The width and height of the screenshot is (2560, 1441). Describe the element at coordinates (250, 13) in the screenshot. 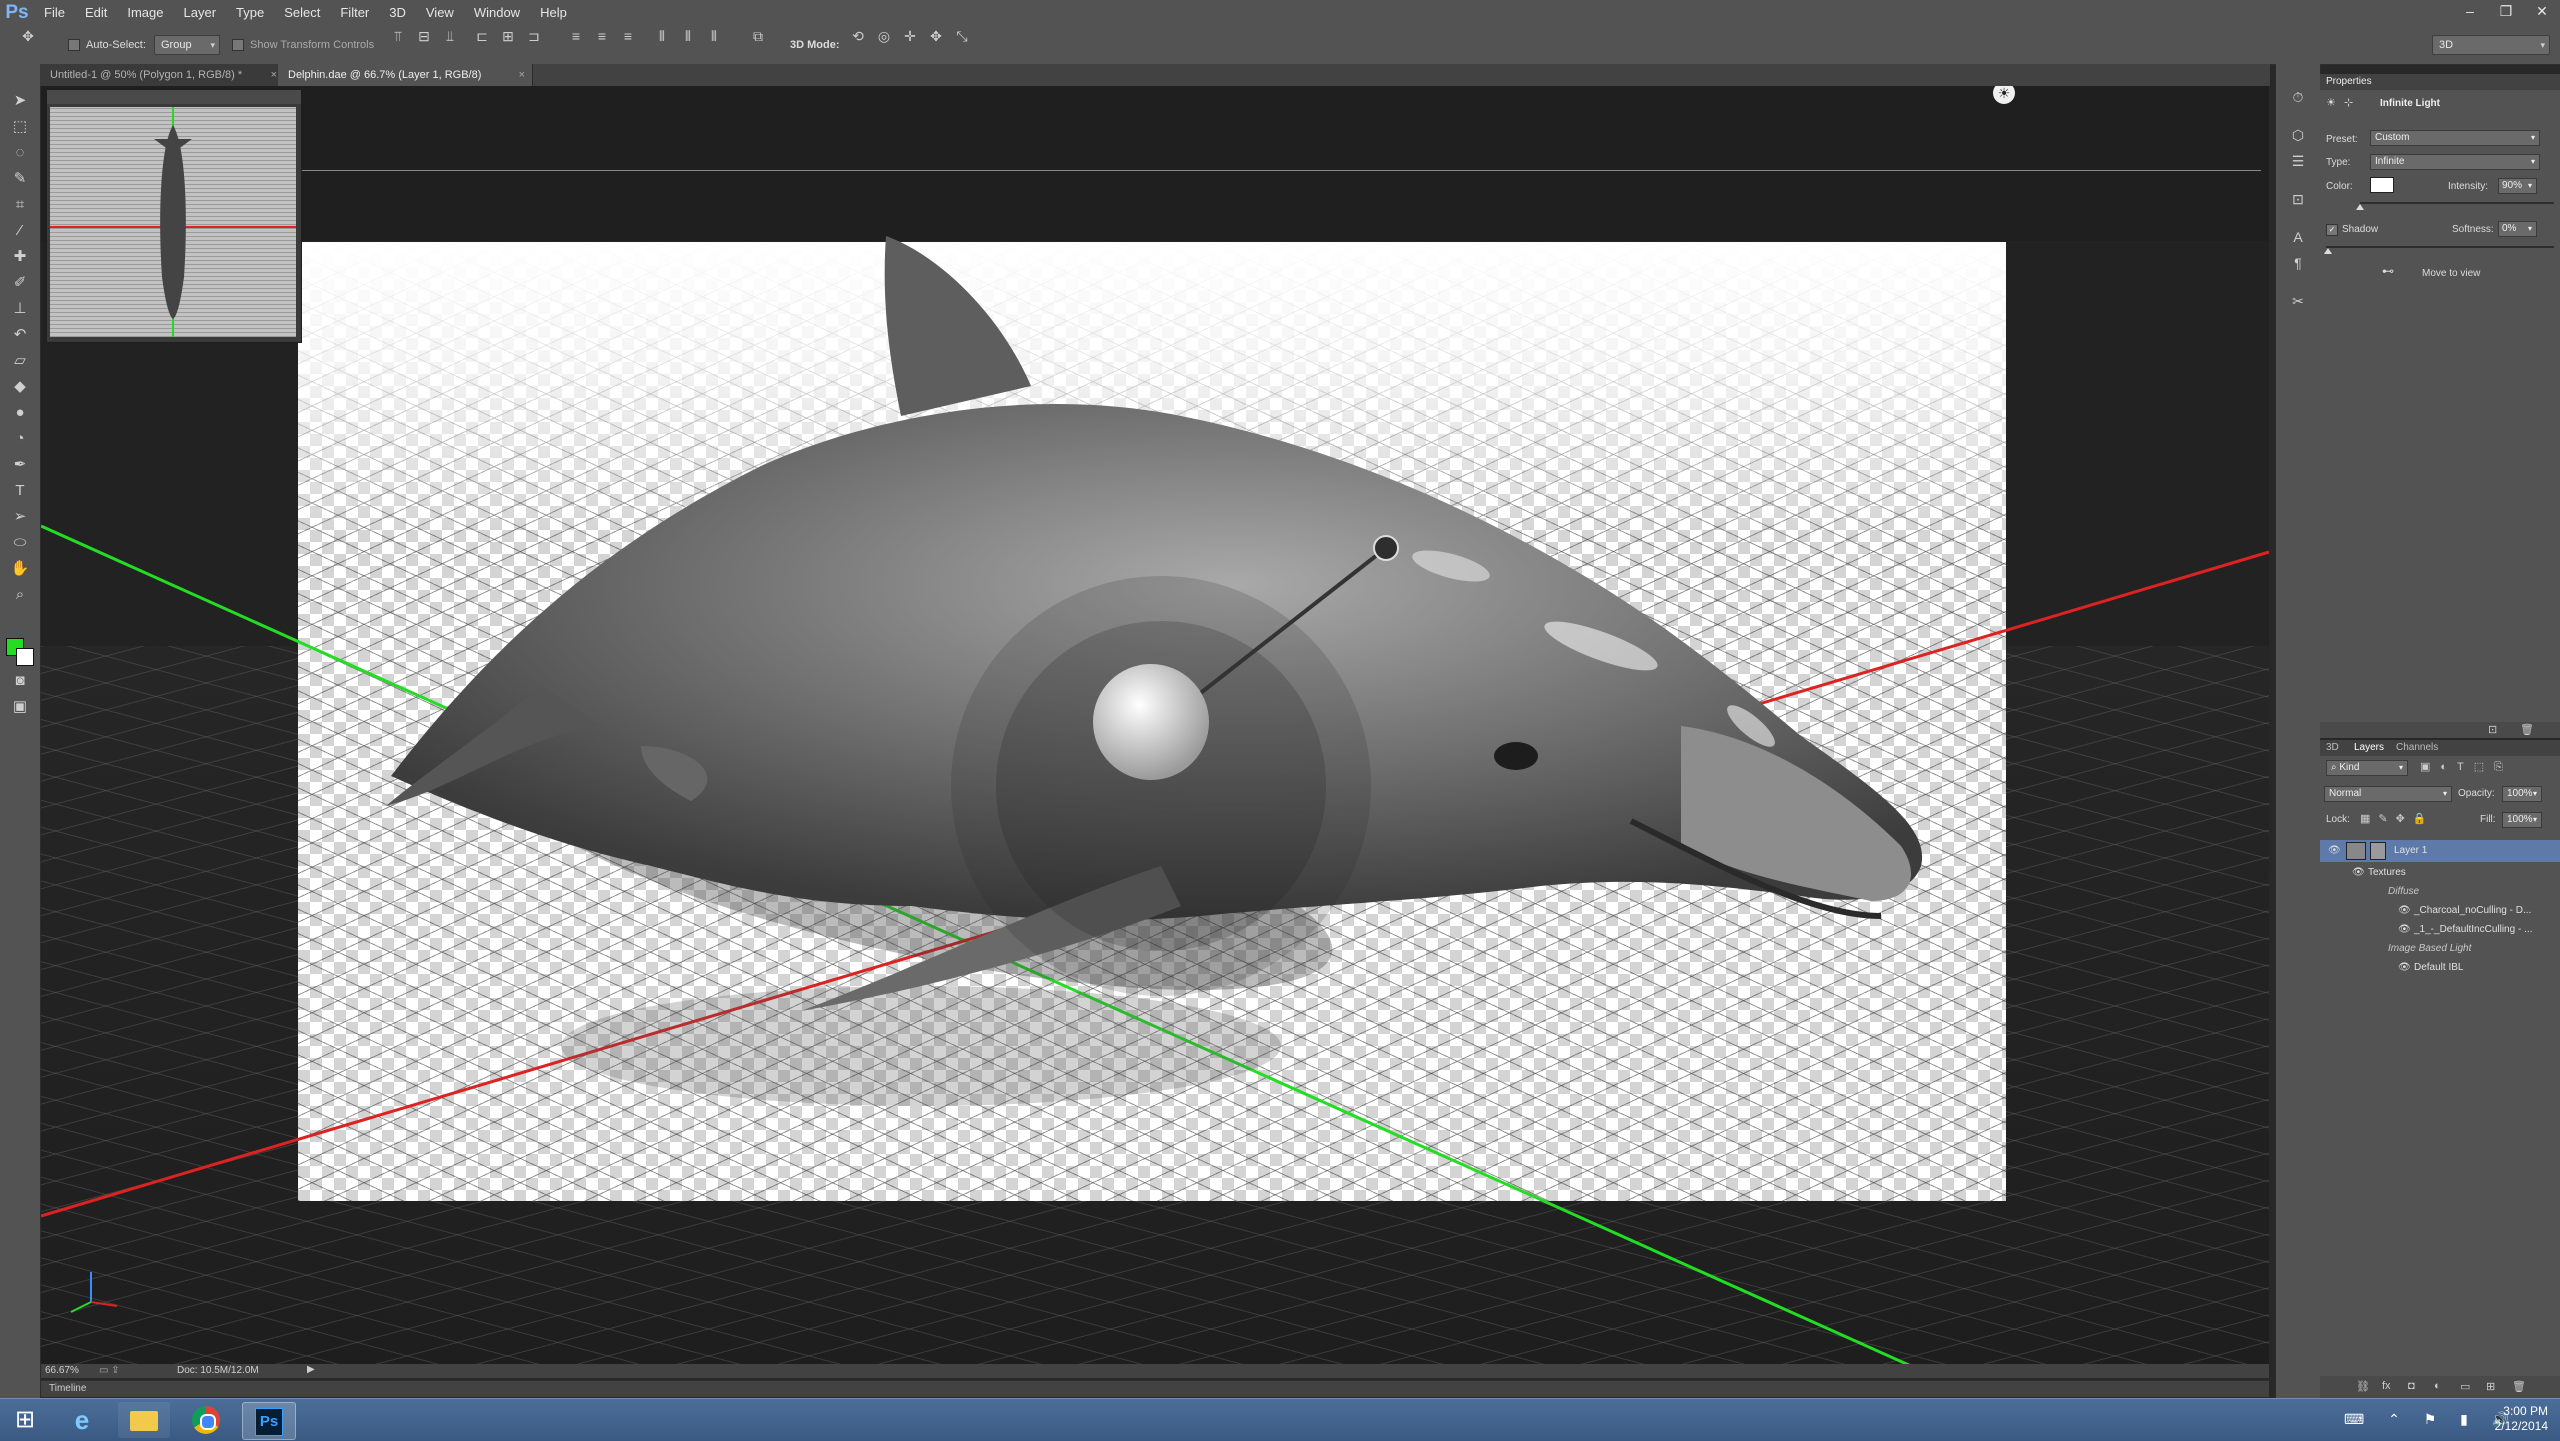

I see `menu-type: Type` at that location.